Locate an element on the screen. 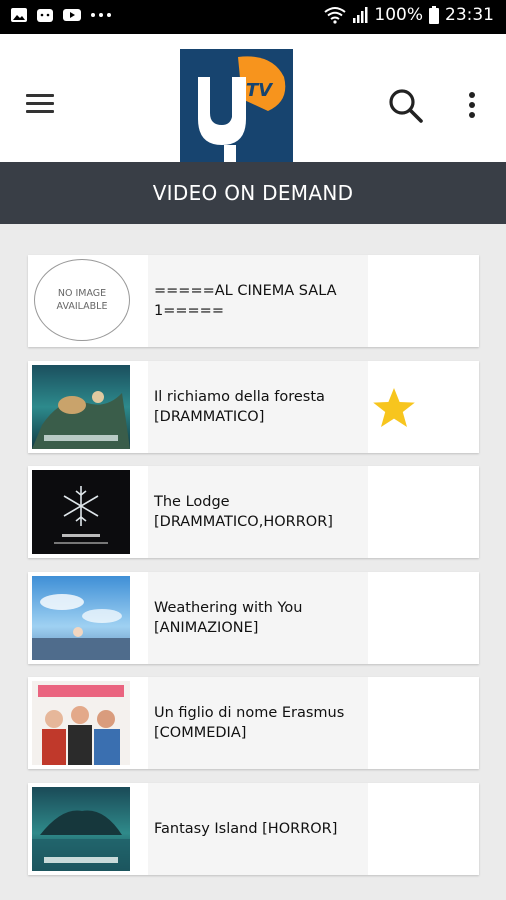  clock: 23:31 is located at coordinates (469, 15).